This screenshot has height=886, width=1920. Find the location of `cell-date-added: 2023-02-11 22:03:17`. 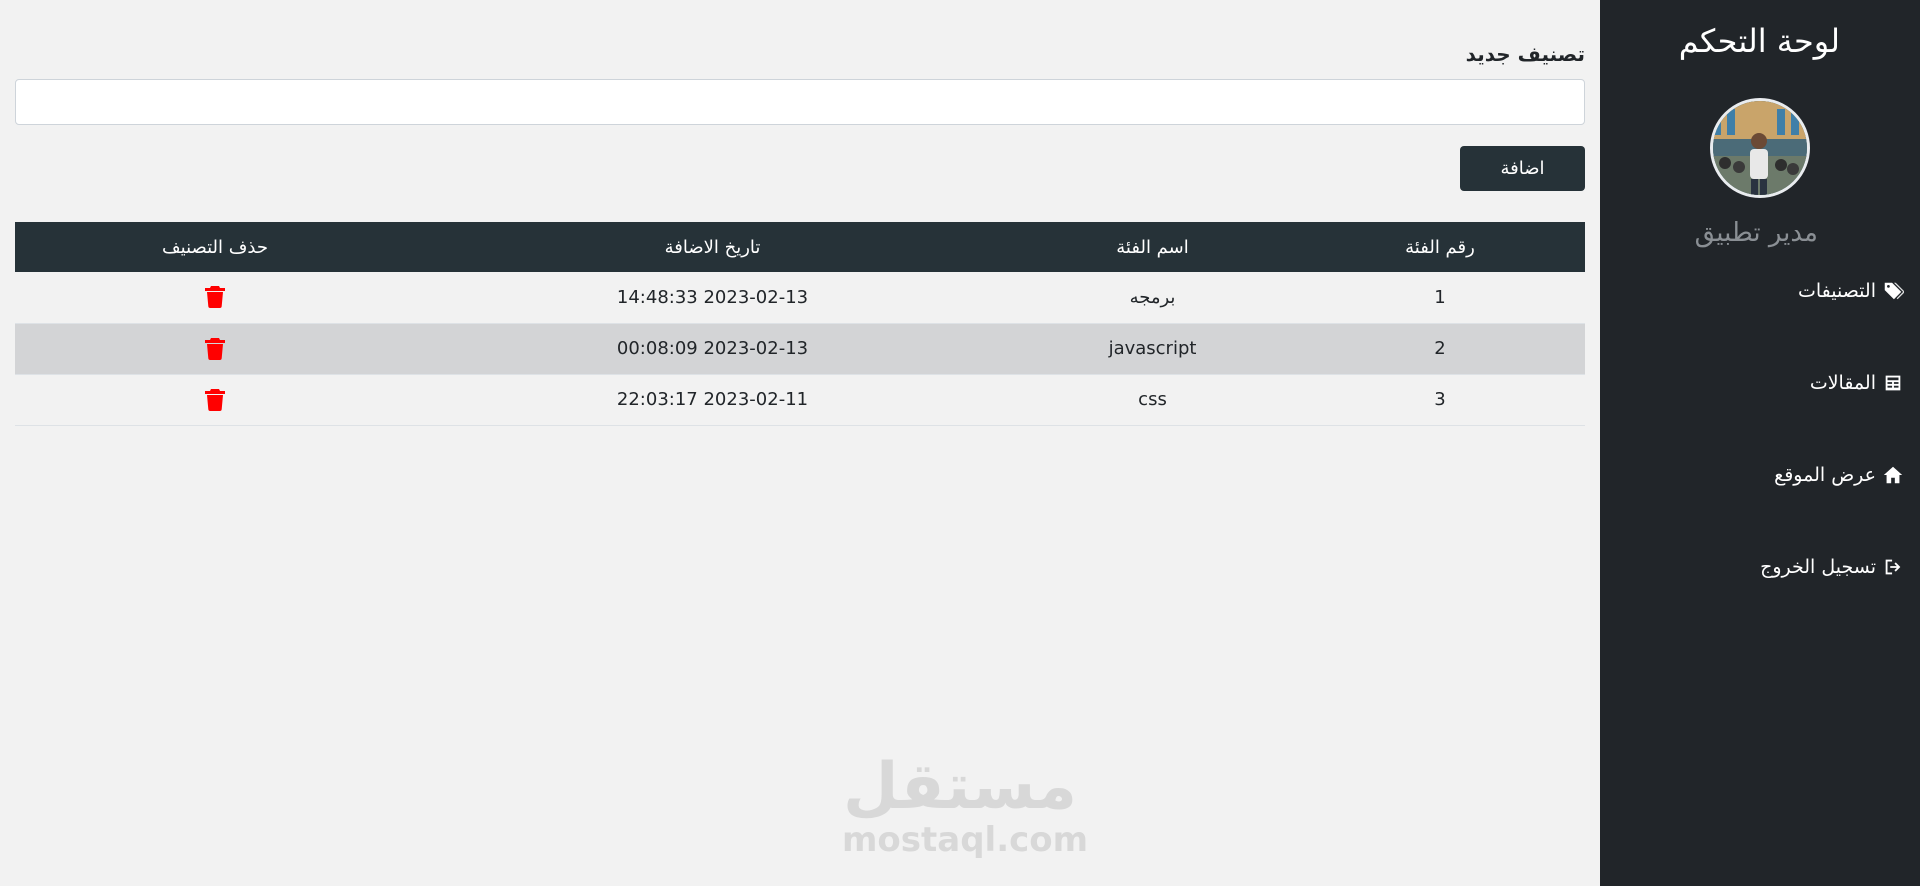

cell-date-added: 2023-02-11 22:03:17 is located at coordinates (712, 400).